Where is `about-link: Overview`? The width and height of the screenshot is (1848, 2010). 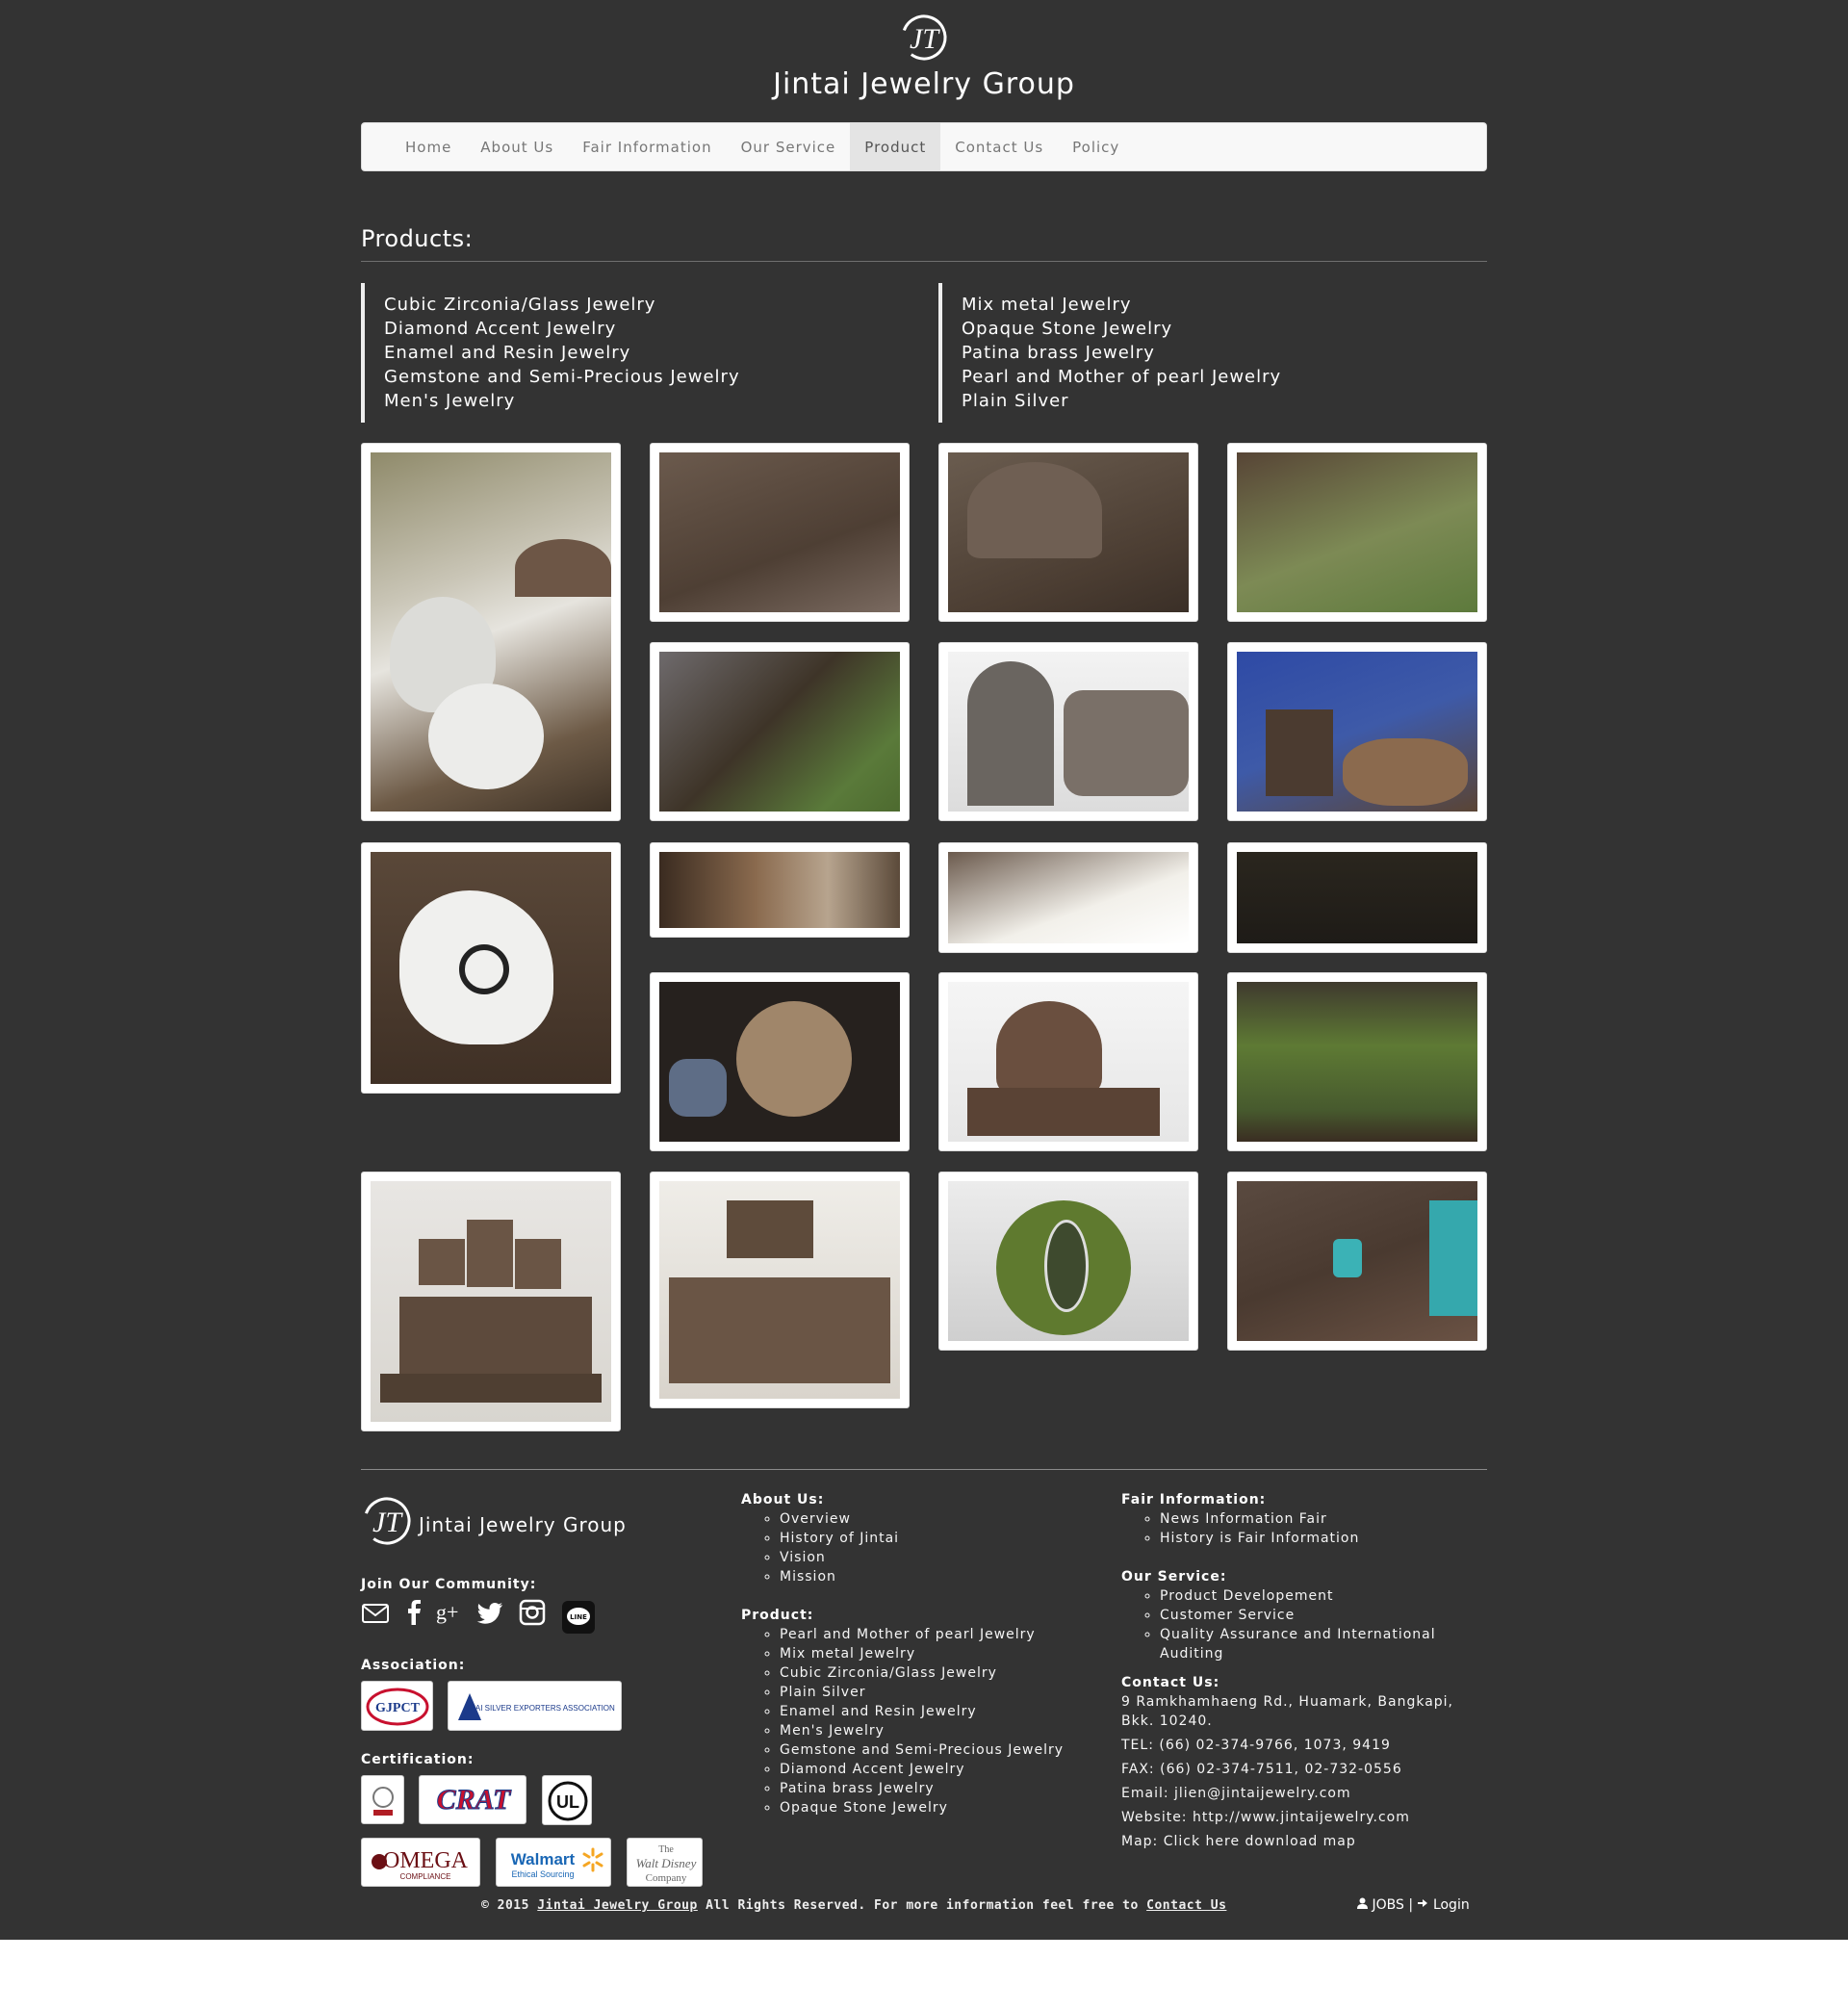
about-link: Overview is located at coordinates (839, 1519).